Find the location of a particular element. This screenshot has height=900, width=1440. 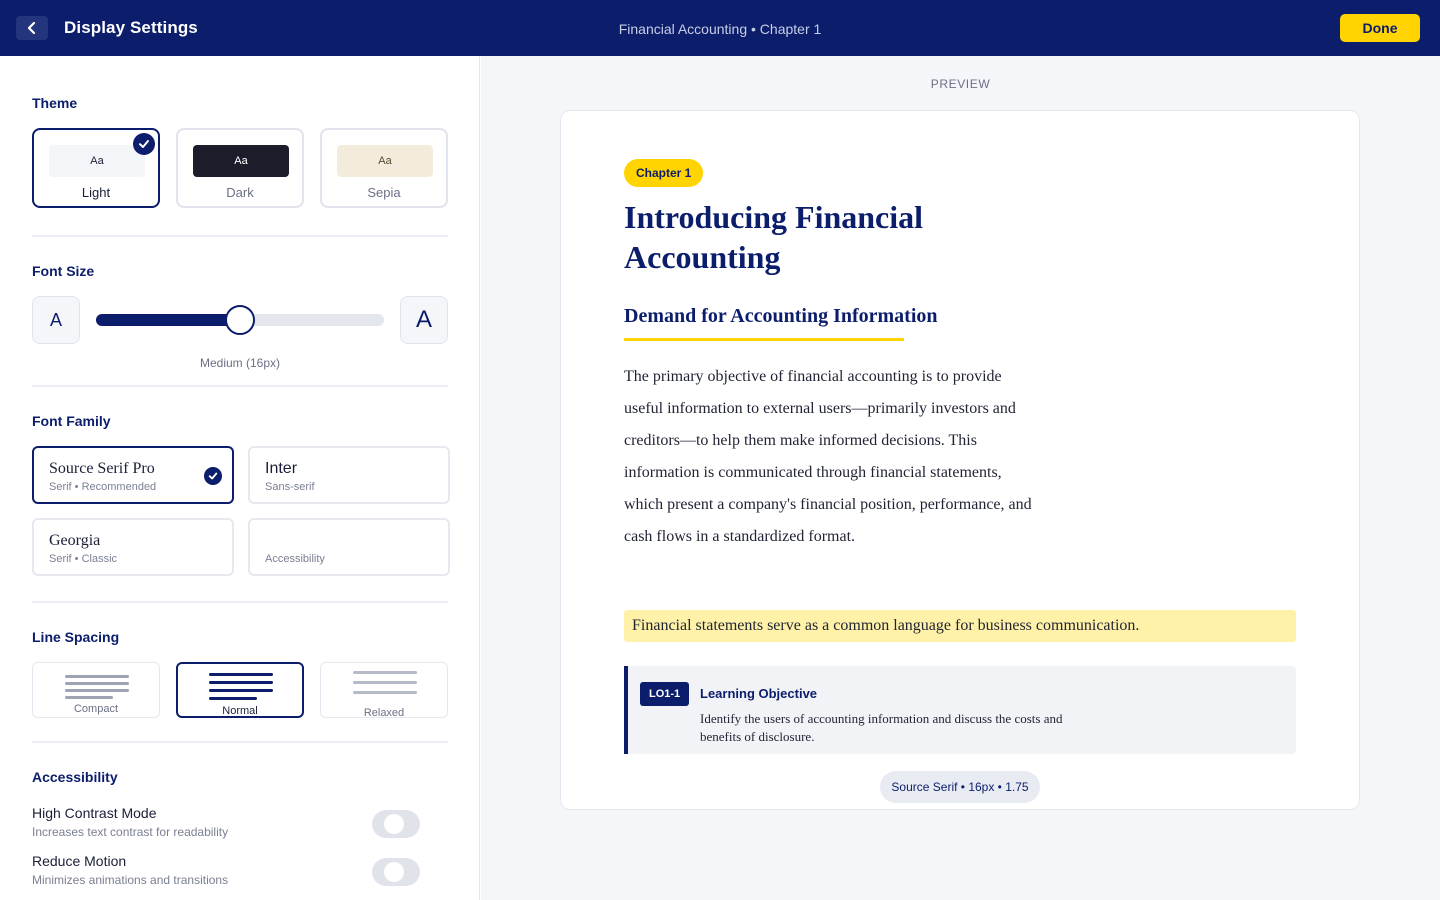

reduce-motion-description: Minimizes animations and transitions is located at coordinates (130, 880).